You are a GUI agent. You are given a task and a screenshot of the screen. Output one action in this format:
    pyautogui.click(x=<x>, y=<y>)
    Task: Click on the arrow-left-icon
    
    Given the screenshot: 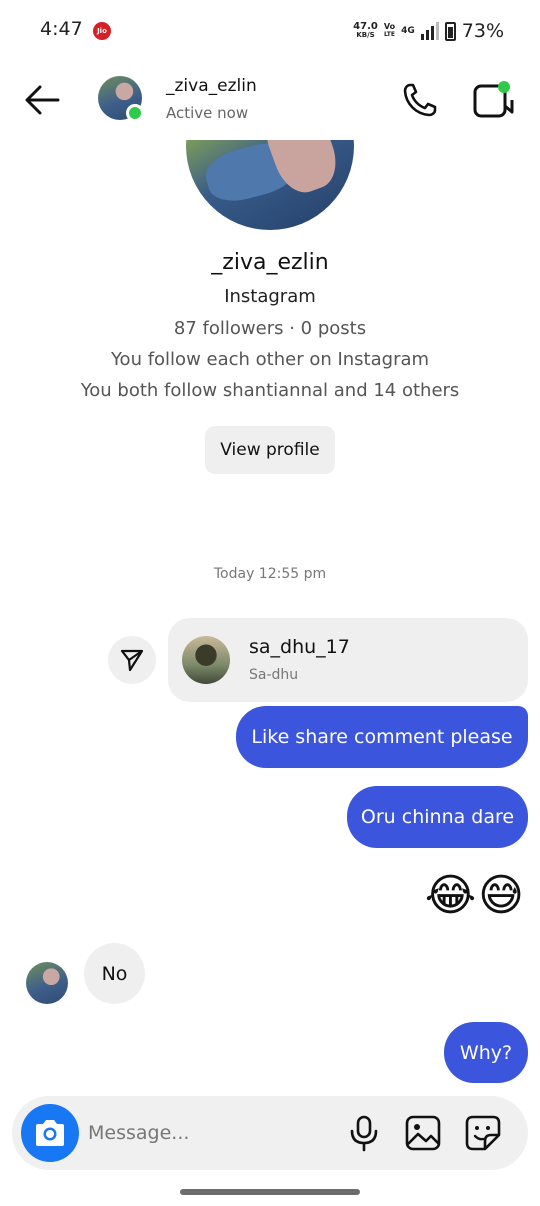 What is the action you would take?
    pyautogui.click(x=42, y=100)
    